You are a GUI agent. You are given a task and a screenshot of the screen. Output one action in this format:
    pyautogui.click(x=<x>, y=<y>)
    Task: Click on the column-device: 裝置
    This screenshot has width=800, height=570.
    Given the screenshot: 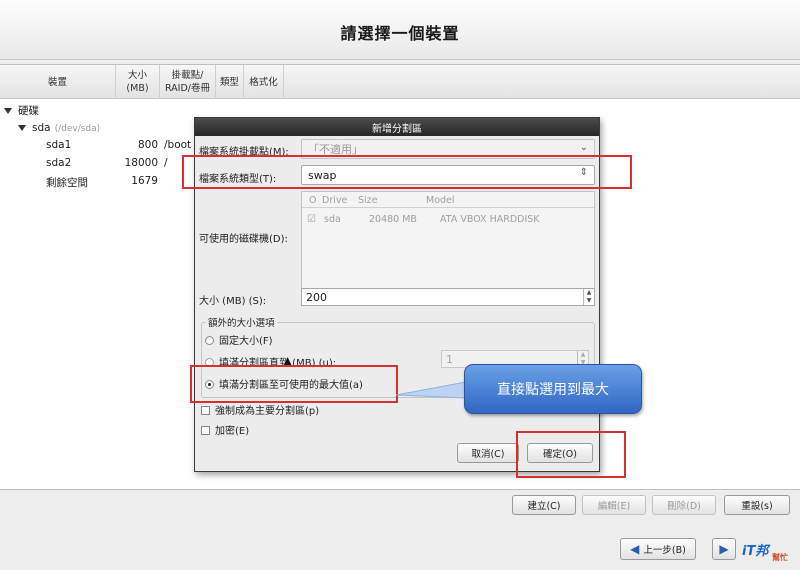 What is the action you would take?
    pyautogui.click(x=58, y=82)
    